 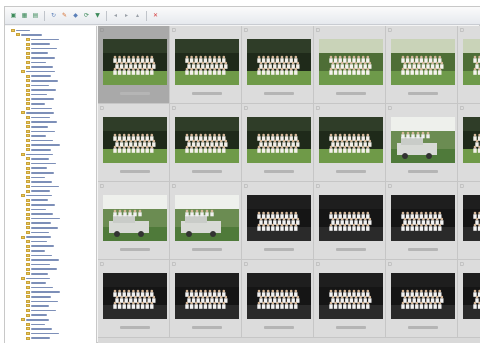 I want to click on filter-button: ▼, so click(x=97, y=15).